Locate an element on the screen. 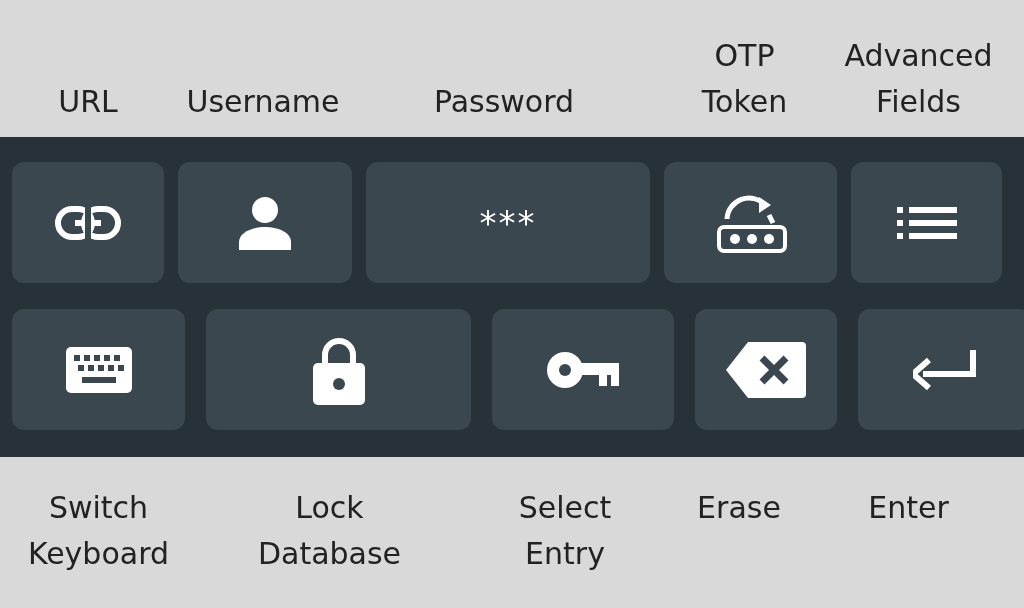 This screenshot has height=608, width=1024. key-label: Advanced Fields is located at coordinates (918, 79).